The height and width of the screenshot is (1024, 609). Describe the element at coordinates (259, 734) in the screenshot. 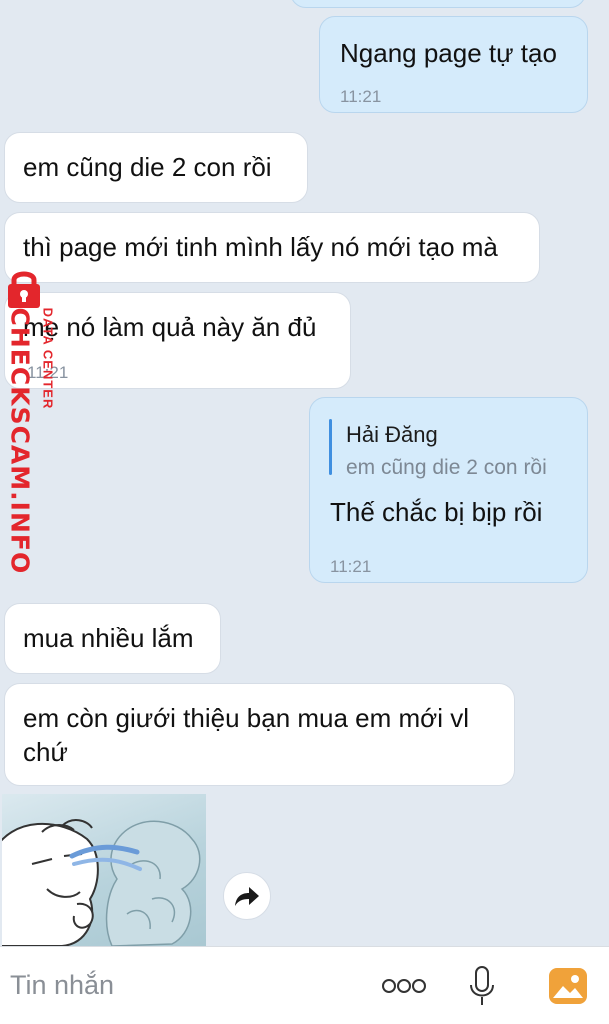

I see `message-bubble-incoming: em còn giưới thiệu bạn mua em mới vl chứ` at that location.